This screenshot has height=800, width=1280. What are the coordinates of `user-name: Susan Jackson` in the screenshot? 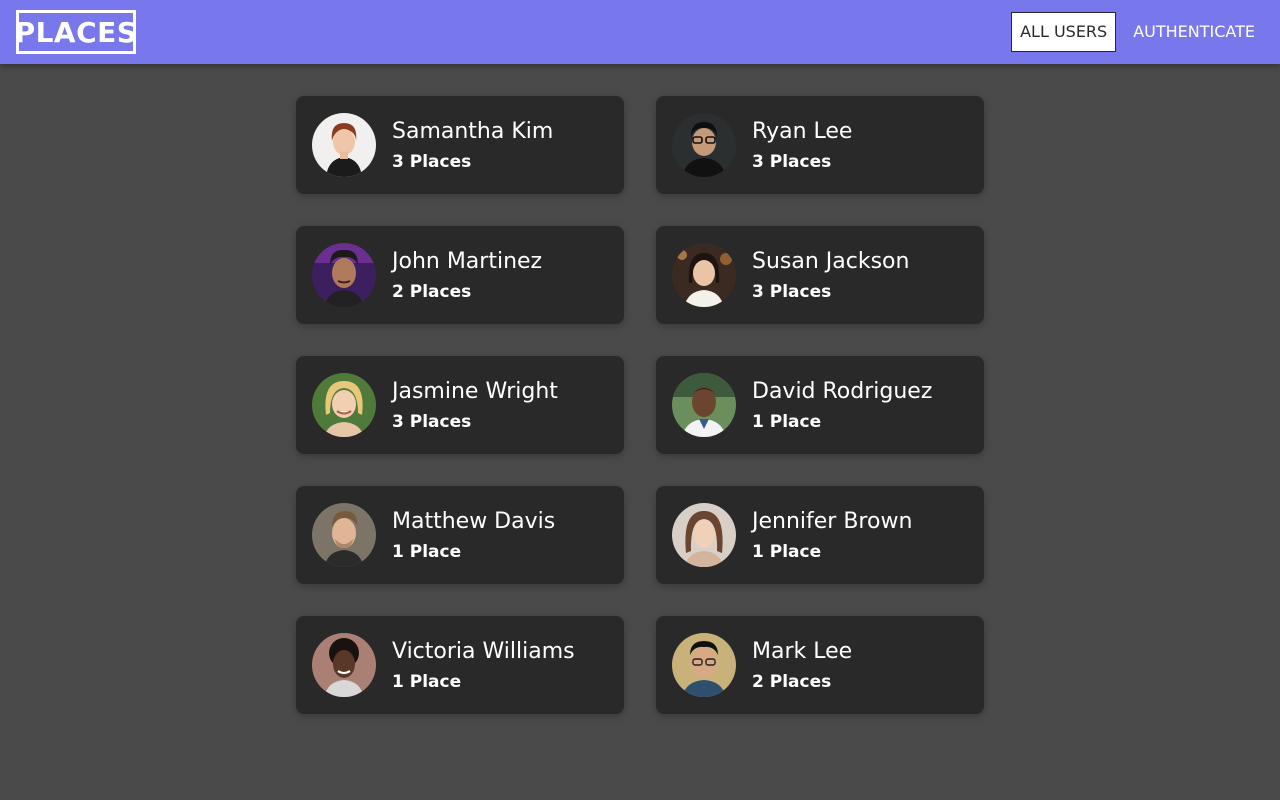 It's located at (831, 261).